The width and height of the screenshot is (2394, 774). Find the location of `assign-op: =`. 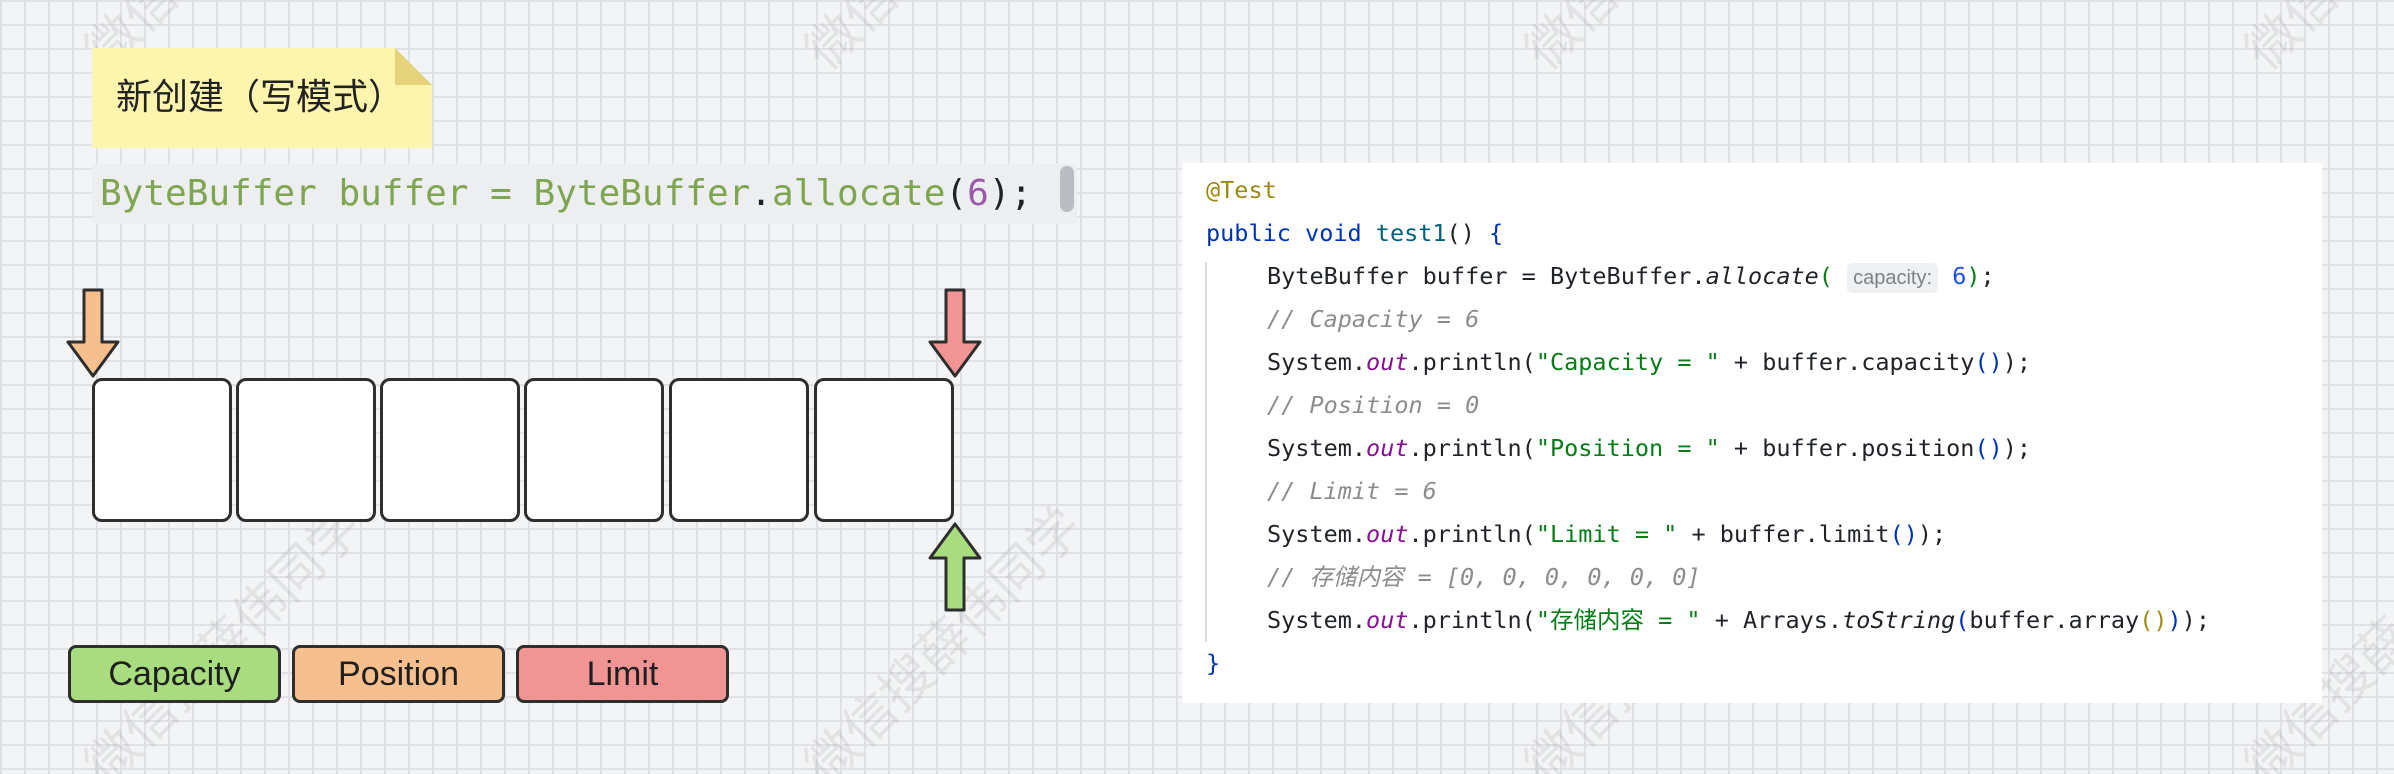

assign-op: = is located at coordinates (501, 193).